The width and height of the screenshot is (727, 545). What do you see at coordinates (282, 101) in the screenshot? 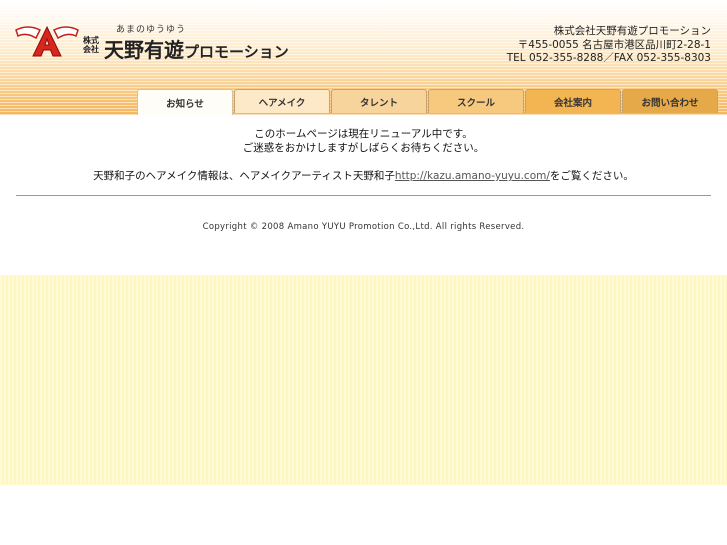
I see `tab-hair-make: ヘアメイク` at bounding box center [282, 101].